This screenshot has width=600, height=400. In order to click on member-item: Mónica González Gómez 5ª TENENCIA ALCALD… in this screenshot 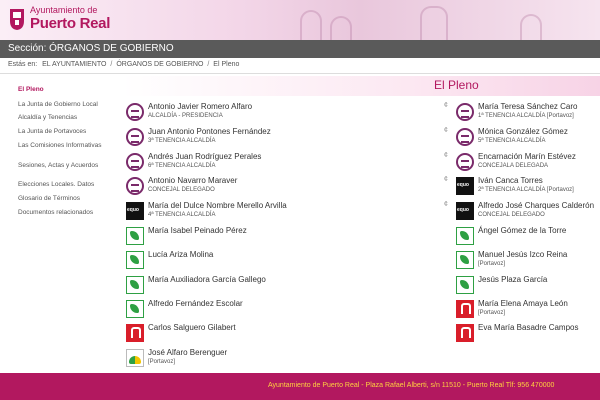, I will do `click(526, 138)`.